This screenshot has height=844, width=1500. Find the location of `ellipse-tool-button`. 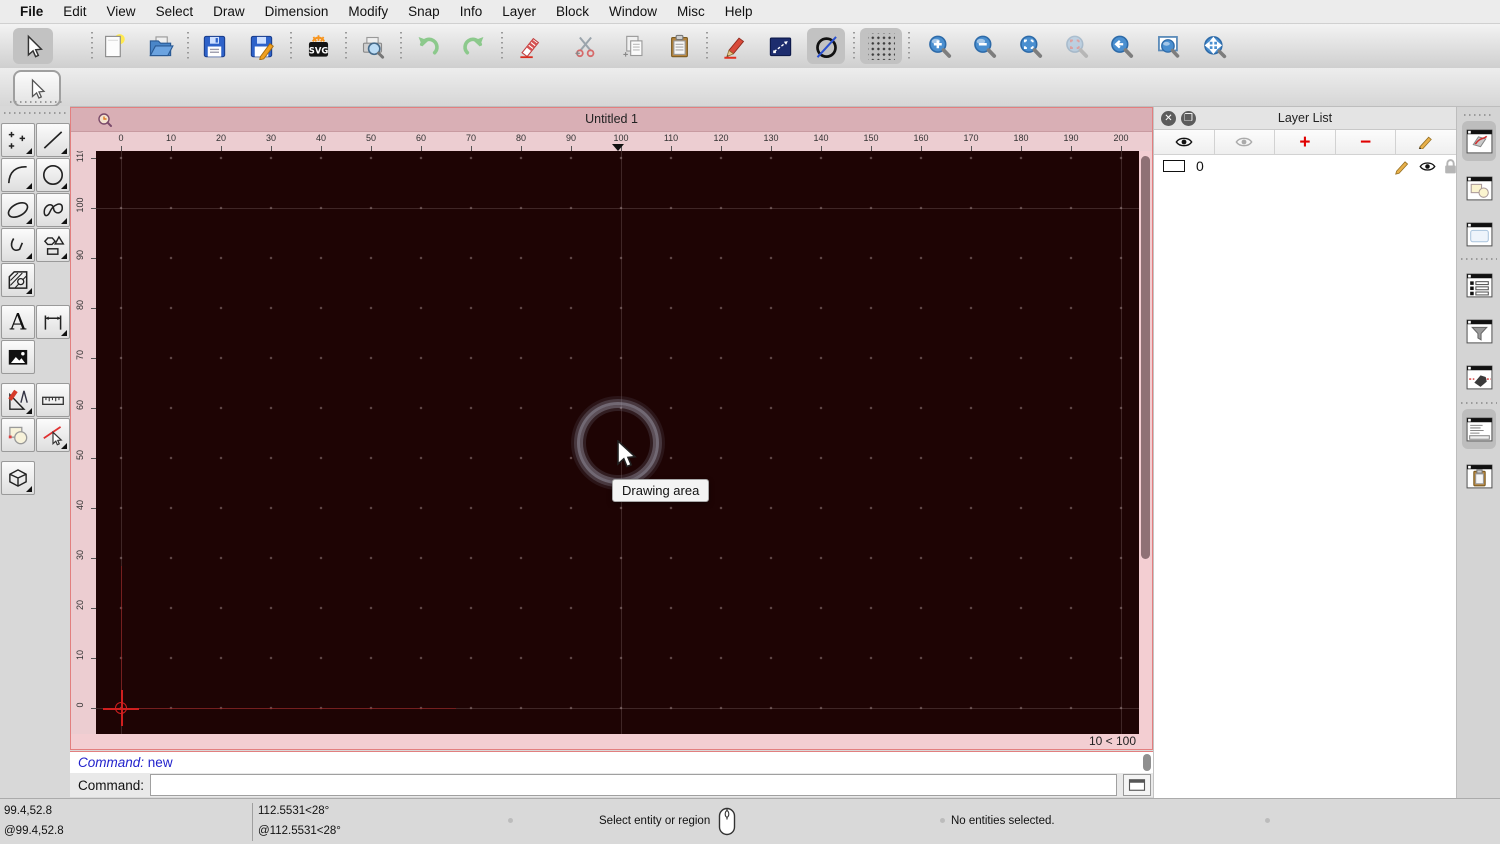

ellipse-tool-button is located at coordinates (18, 210).